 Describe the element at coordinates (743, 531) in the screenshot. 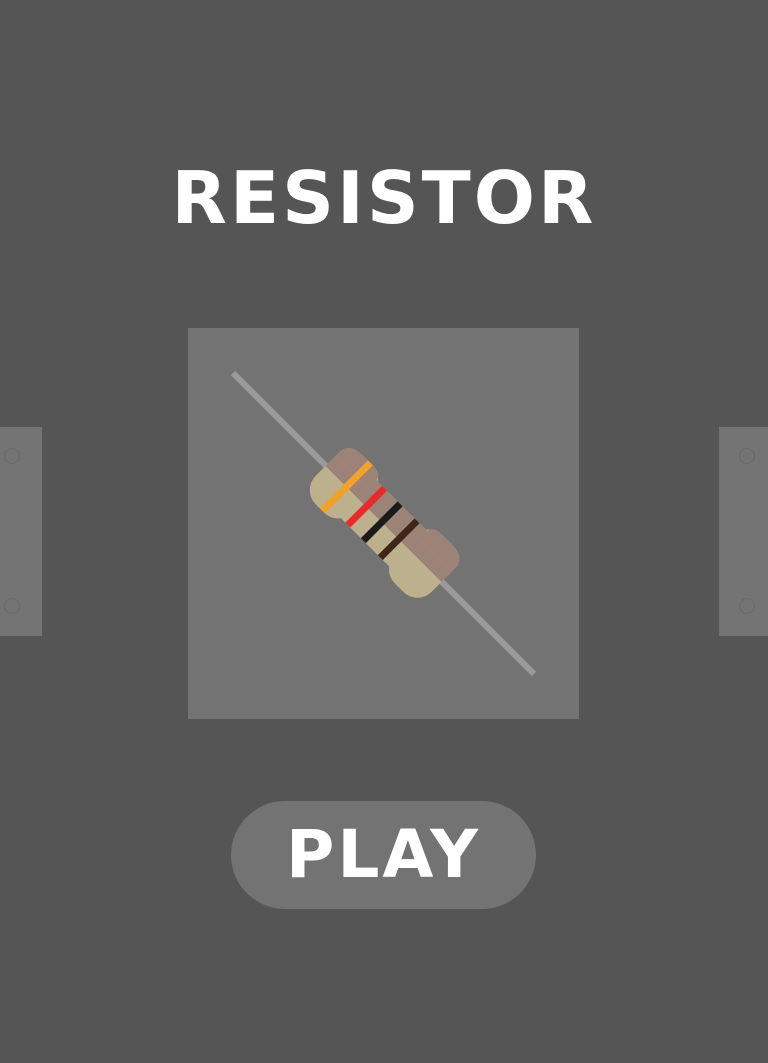

I see `right-side-tab` at that location.